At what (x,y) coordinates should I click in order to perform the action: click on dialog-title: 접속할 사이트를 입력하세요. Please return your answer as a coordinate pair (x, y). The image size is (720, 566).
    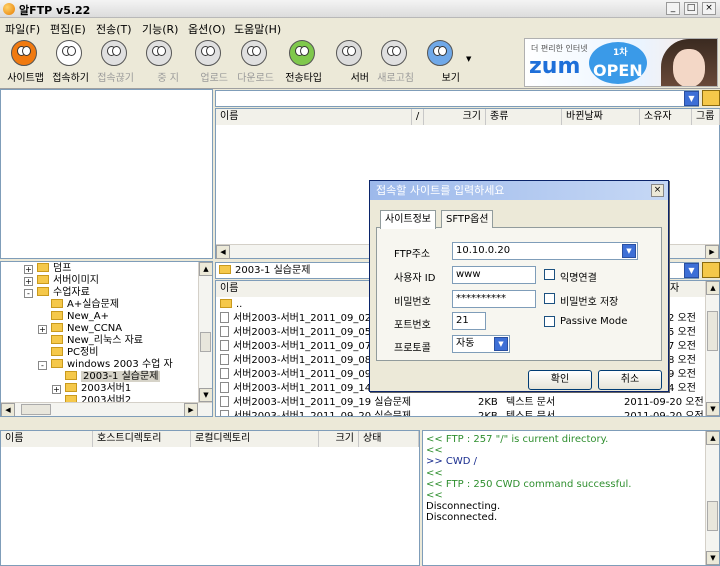
    Looking at the image, I should click on (440, 190).